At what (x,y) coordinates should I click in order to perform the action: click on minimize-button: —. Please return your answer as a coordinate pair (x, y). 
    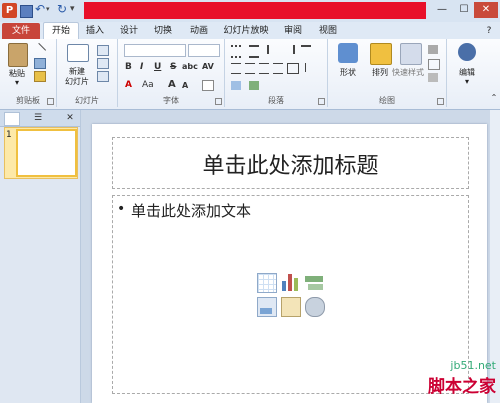
    Looking at the image, I should click on (442, 10).